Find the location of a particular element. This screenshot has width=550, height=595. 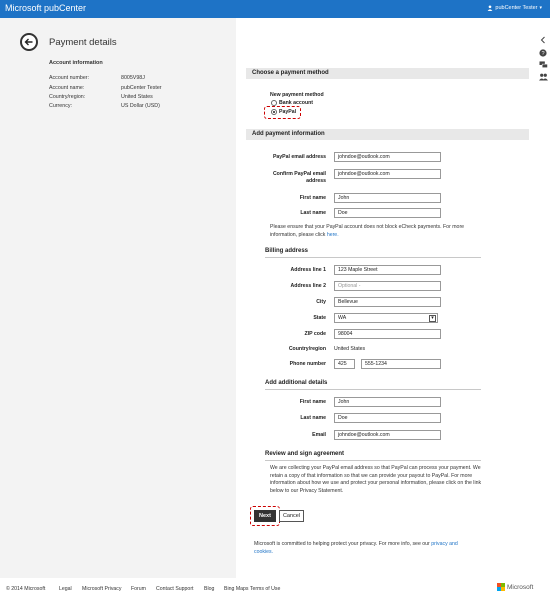

account-number-value: 8005V98J is located at coordinates (133, 78).